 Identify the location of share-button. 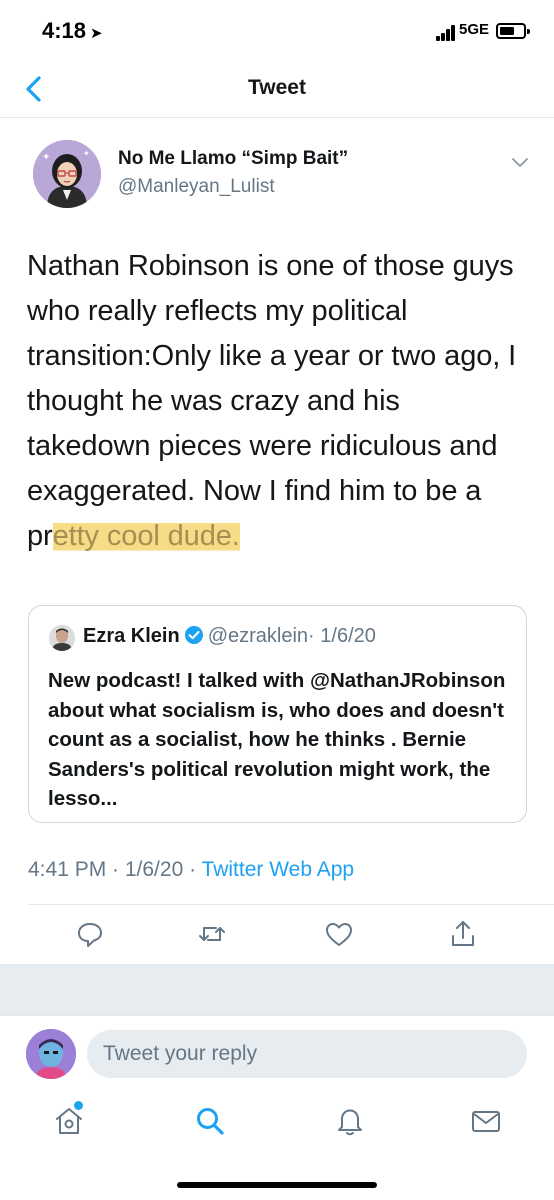
(463, 934).